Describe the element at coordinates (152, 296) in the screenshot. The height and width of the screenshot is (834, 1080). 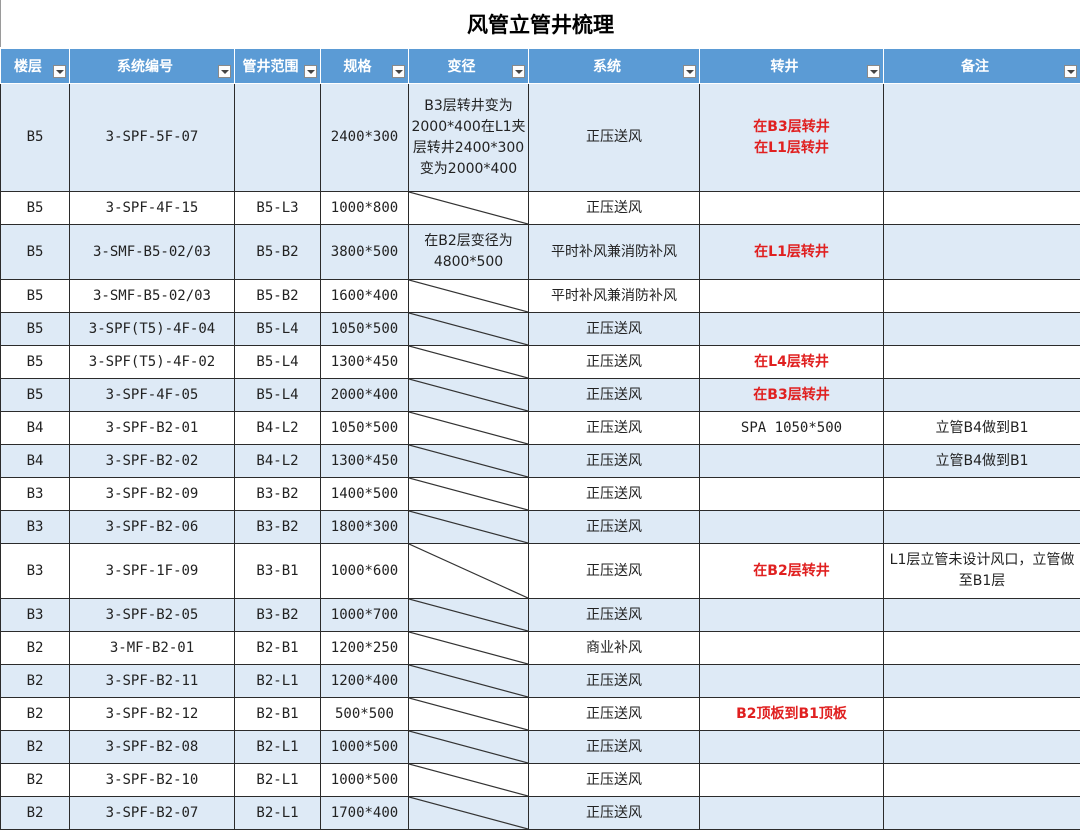
I see `cell-system-code: 3-SMF-B5-02/03` at that location.